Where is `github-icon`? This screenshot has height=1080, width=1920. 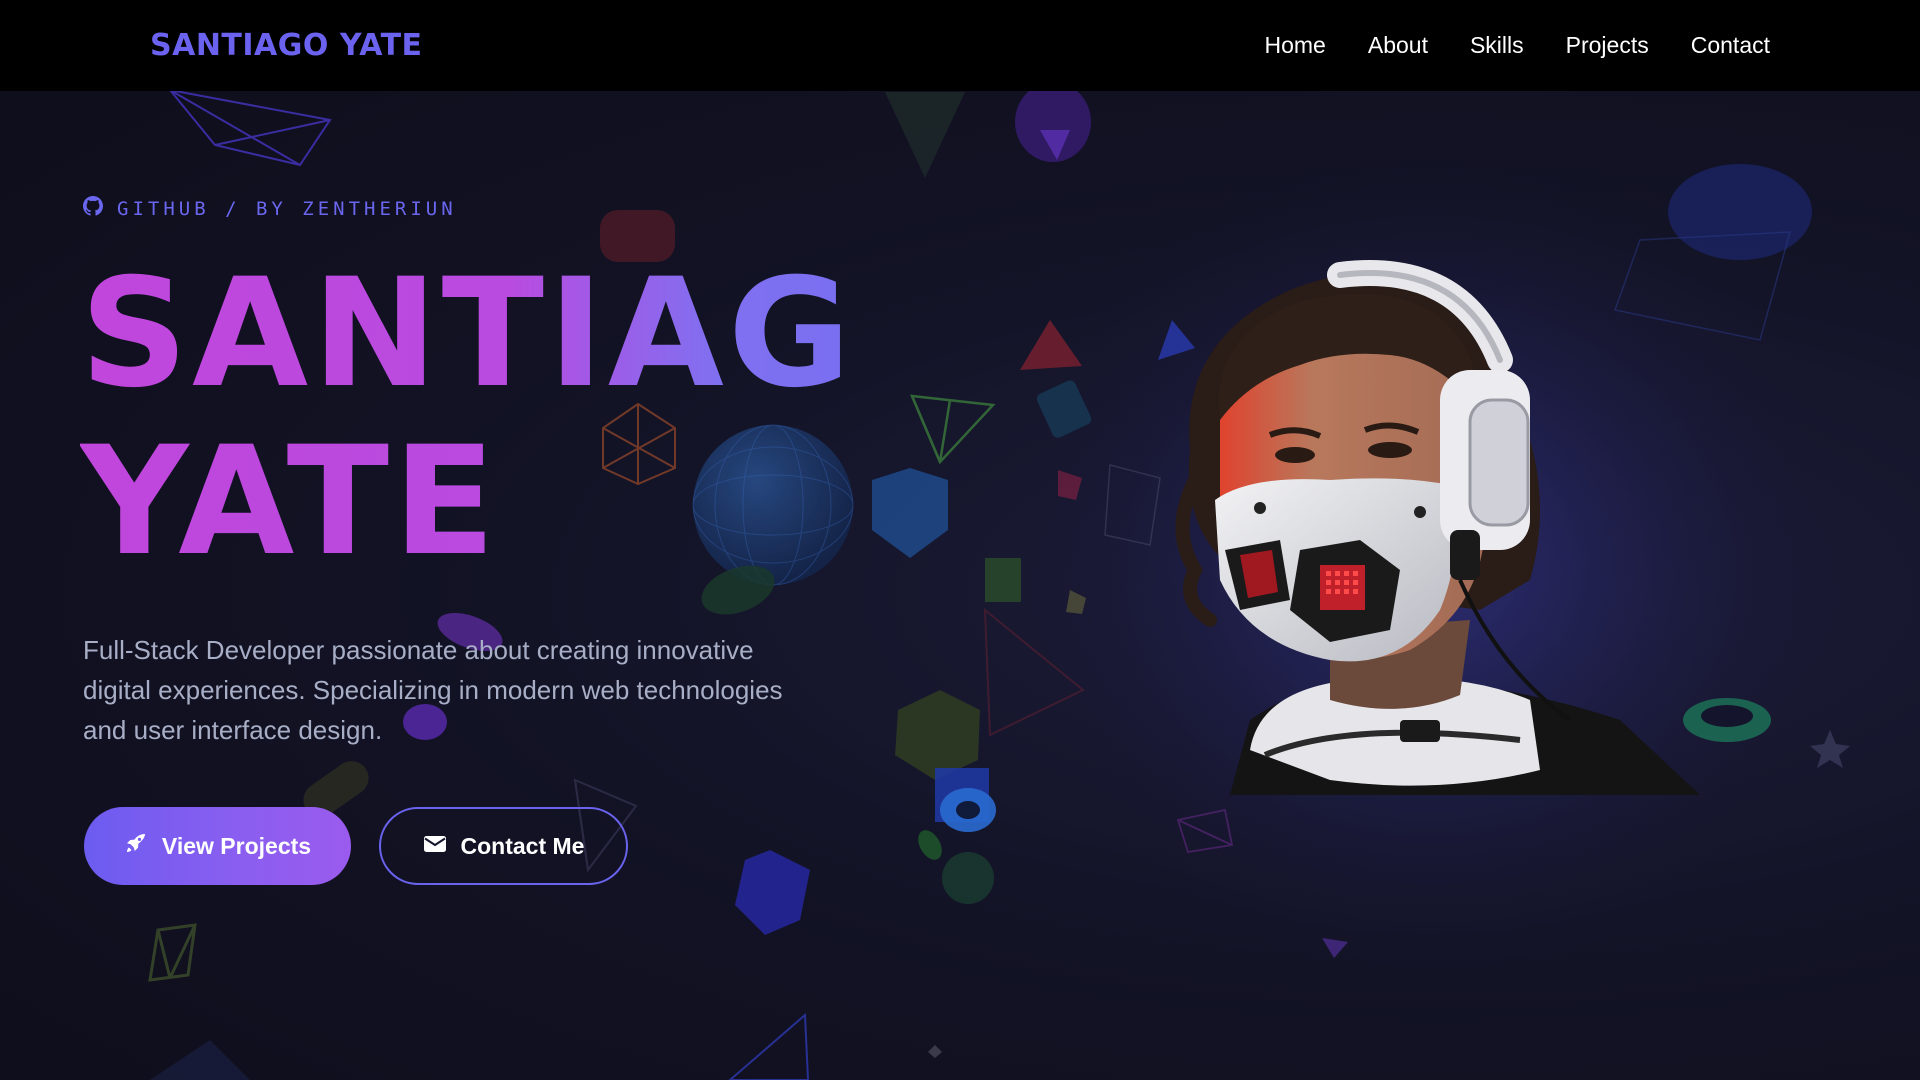
github-icon is located at coordinates (93, 208).